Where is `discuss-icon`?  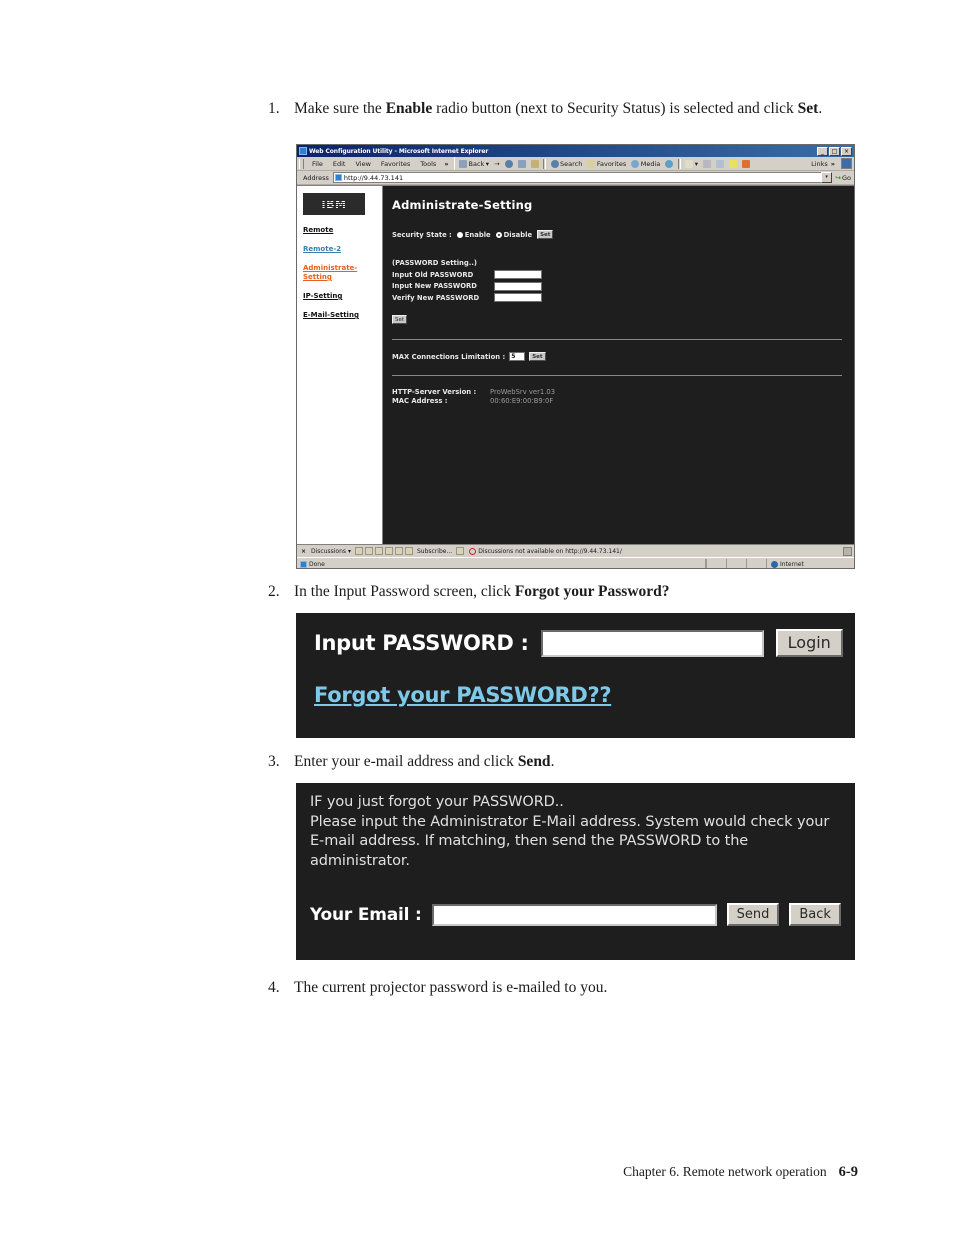 discuss-icon is located at coordinates (733, 163).